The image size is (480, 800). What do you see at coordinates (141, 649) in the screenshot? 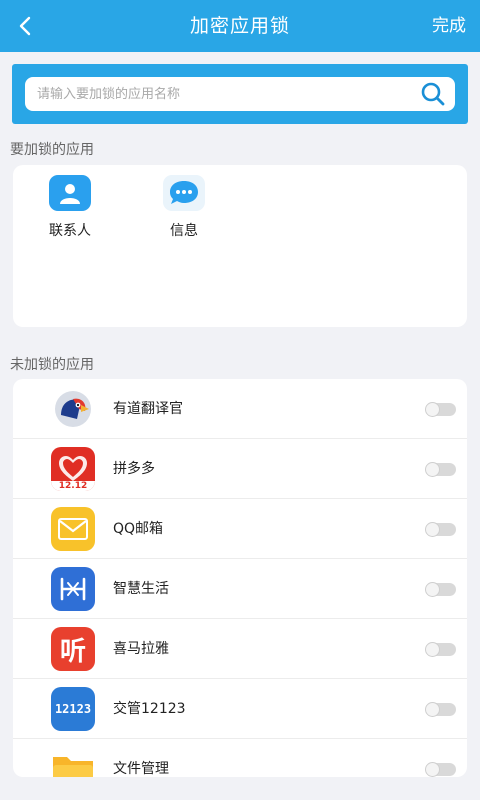
I see `app-name: 喜马拉雅` at bounding box center [141, 649].